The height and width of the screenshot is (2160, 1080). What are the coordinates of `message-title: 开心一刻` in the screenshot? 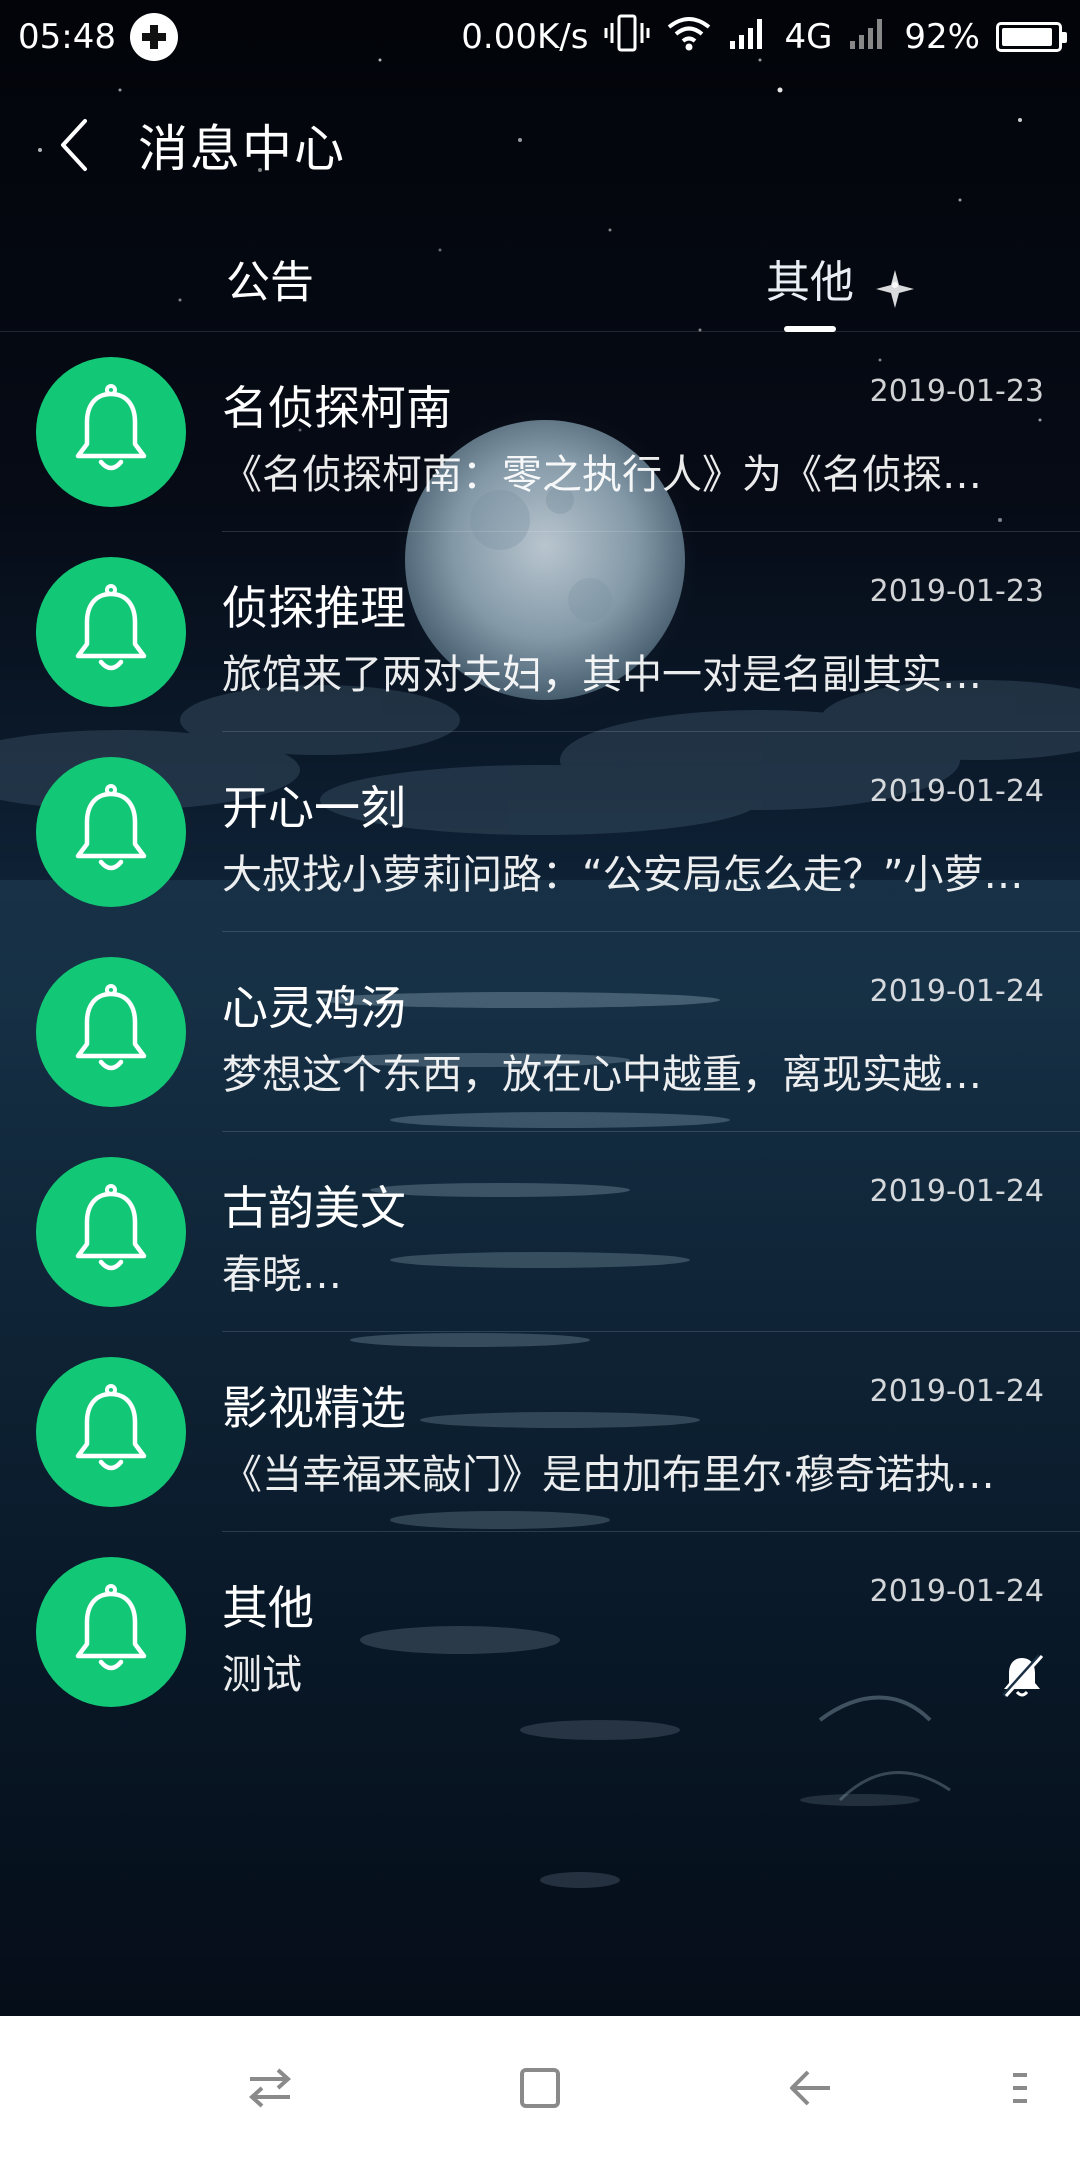 It's located at (314, 808).